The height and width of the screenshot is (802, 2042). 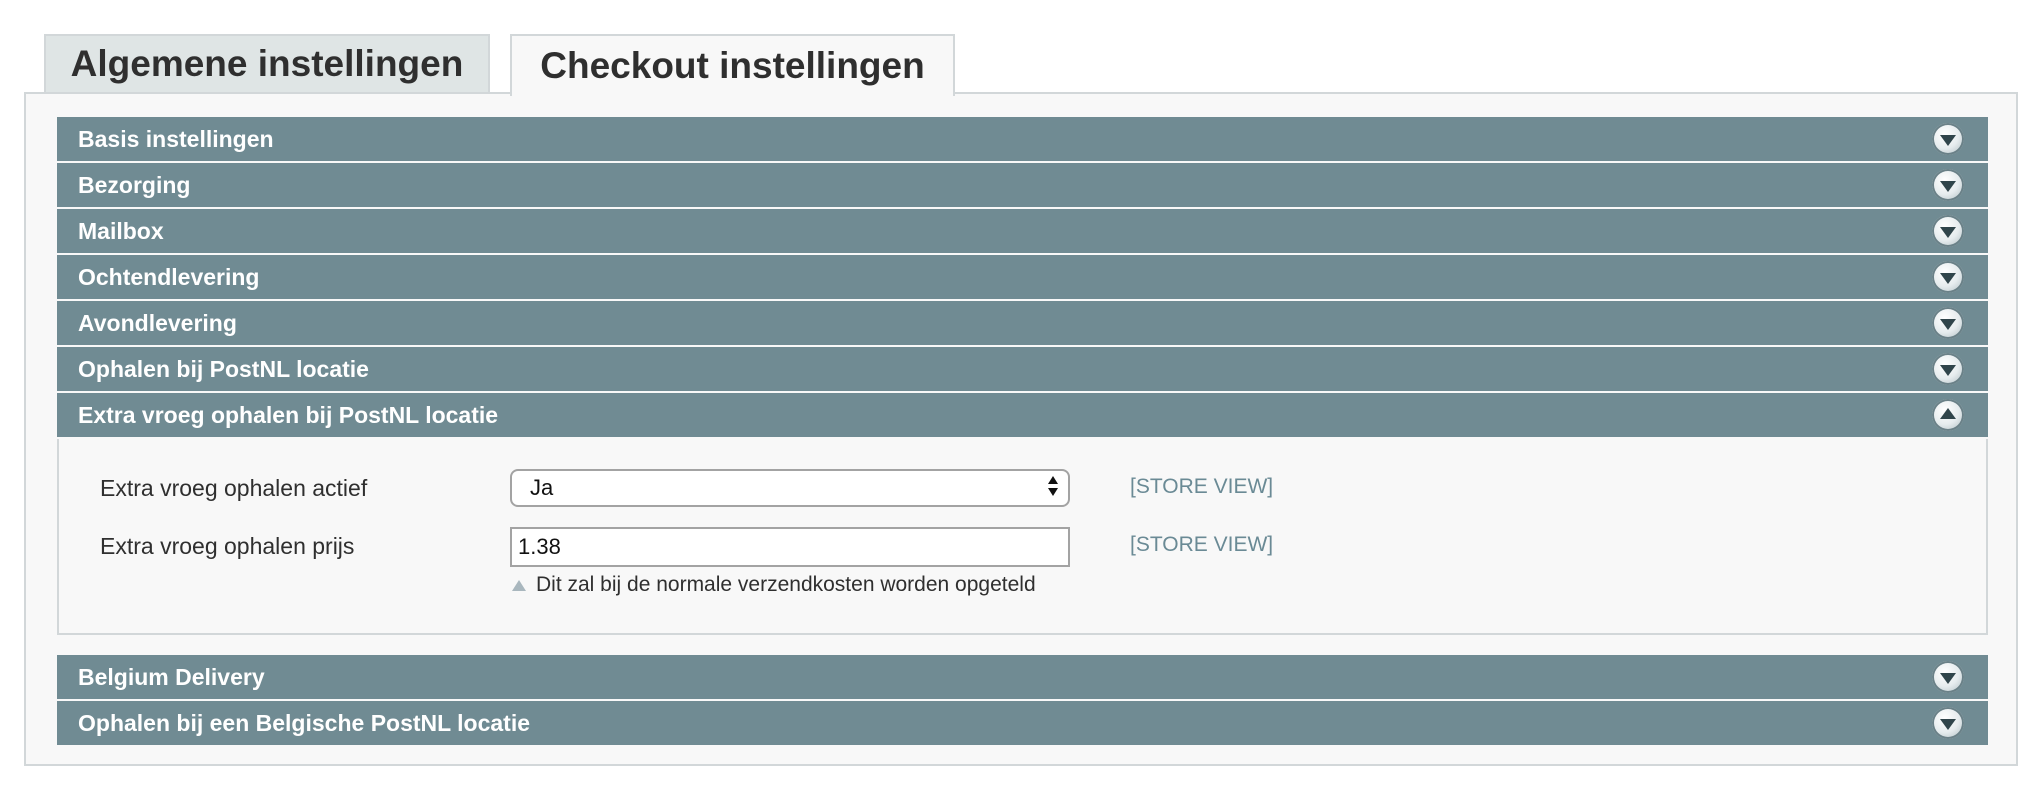 What do you see at coordinates (288, 414) in the screenshot?
I see `section-title: Extra vroeg ophalen bij PostNL locatie` at bounding box center [288, 414].